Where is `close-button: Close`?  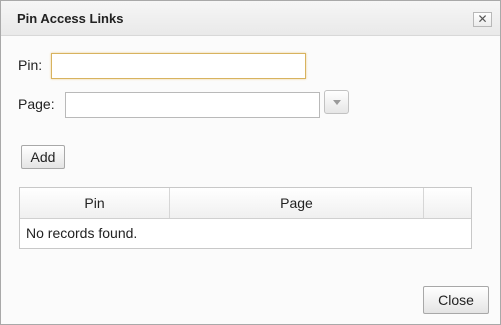
close-button: Close is located at coordinates (456, 300).